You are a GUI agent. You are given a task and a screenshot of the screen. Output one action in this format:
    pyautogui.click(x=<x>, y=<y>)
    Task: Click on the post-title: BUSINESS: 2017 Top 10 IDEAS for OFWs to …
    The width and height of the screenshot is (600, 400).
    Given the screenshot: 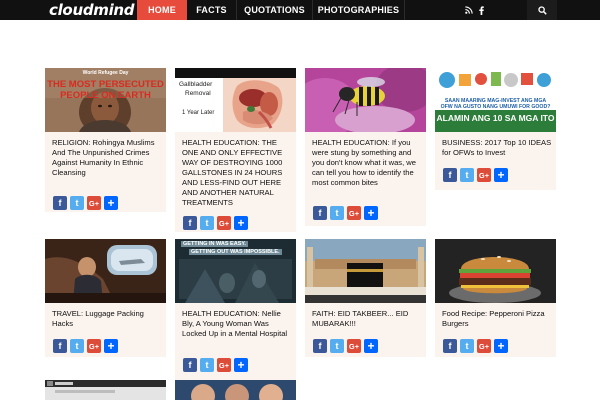 What is the action you would take?
    pyautogui.click(x=497, y=148)
    